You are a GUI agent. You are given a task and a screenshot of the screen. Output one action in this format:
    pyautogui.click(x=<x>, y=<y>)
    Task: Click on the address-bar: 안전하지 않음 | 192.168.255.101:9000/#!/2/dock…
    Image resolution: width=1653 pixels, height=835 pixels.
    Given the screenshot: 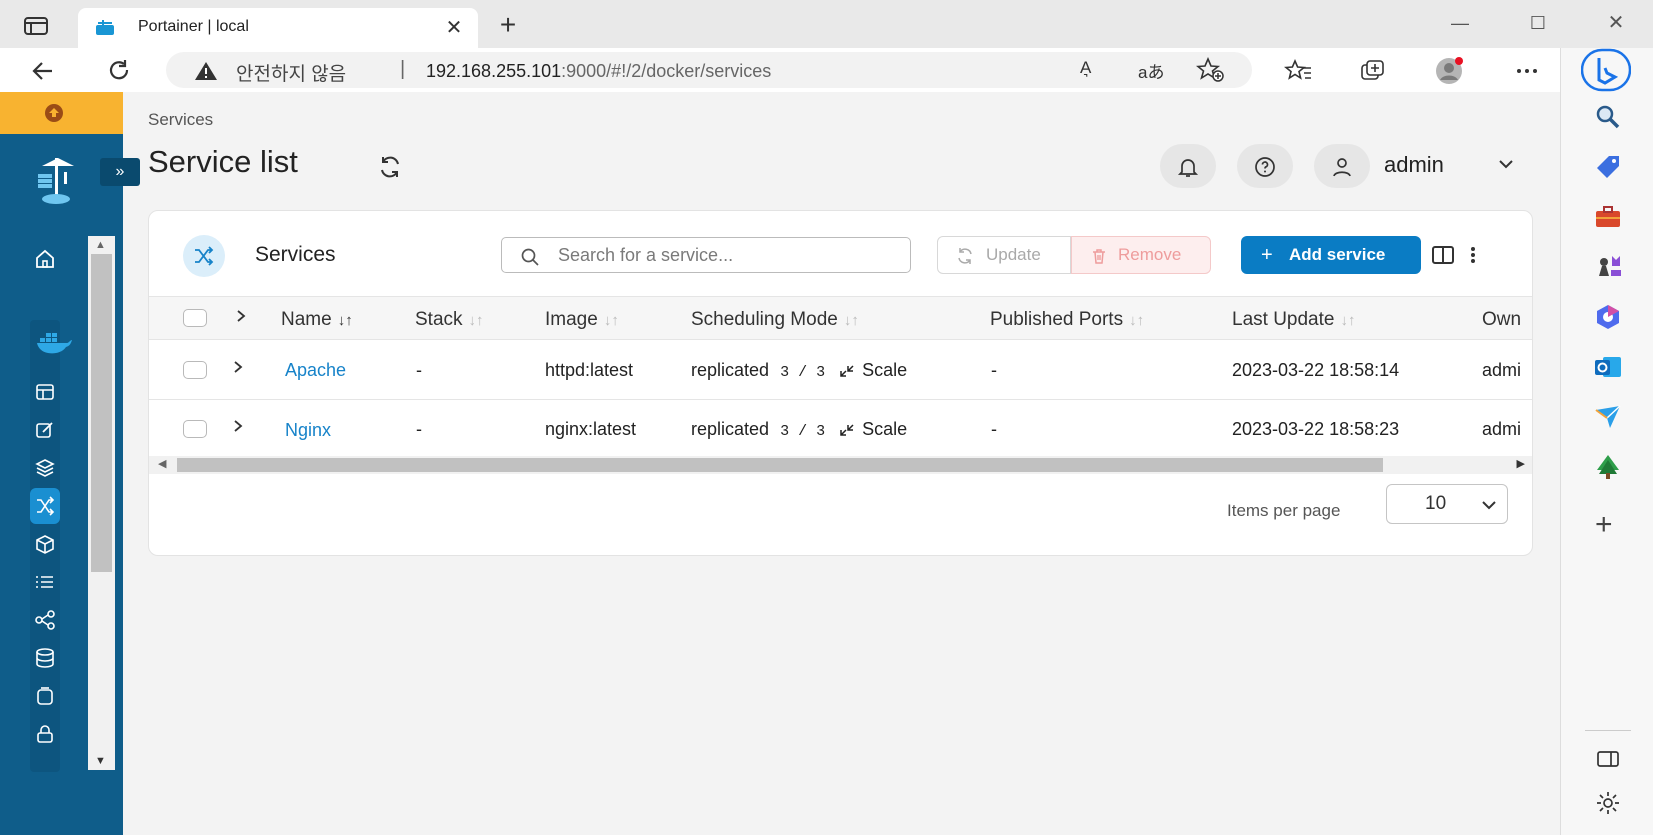 What is the action you would take?
    pyautogui.click(x=709, y=70)
    